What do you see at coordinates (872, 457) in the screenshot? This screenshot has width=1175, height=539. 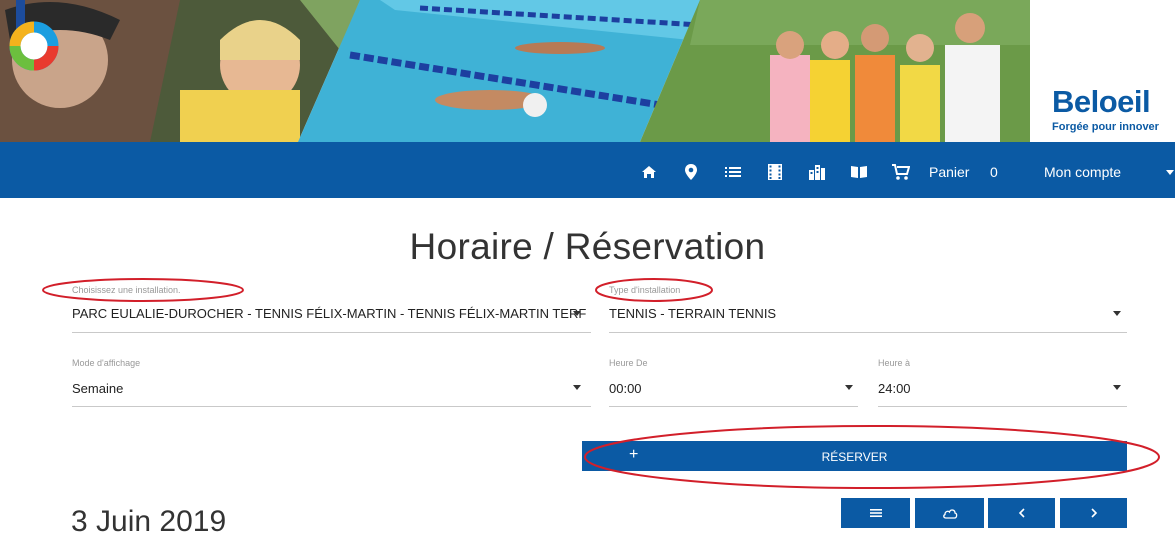 I see `annotation-ellipse-reserve` at bounding box center [872, 457].